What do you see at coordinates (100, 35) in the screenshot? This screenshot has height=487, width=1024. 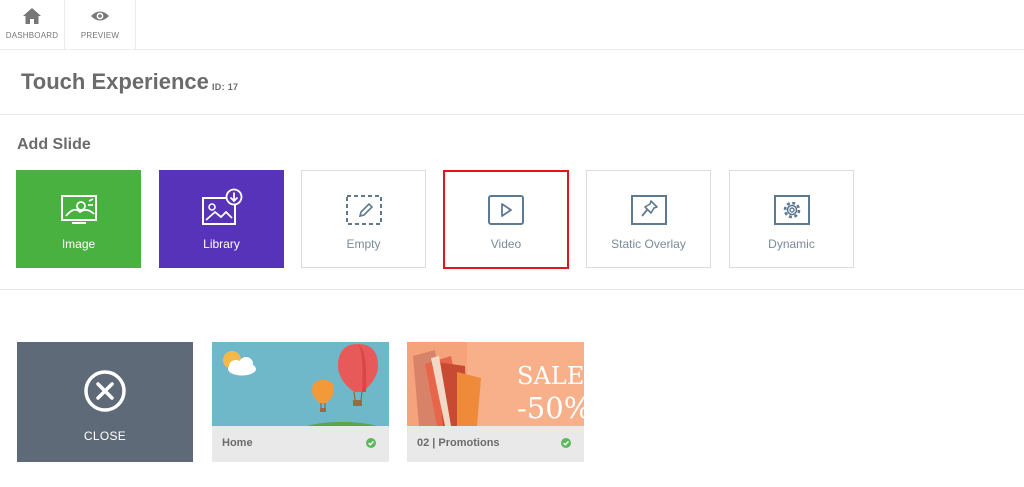 I see `preview-label: PREVIEW` at bounding box center [100, 35].